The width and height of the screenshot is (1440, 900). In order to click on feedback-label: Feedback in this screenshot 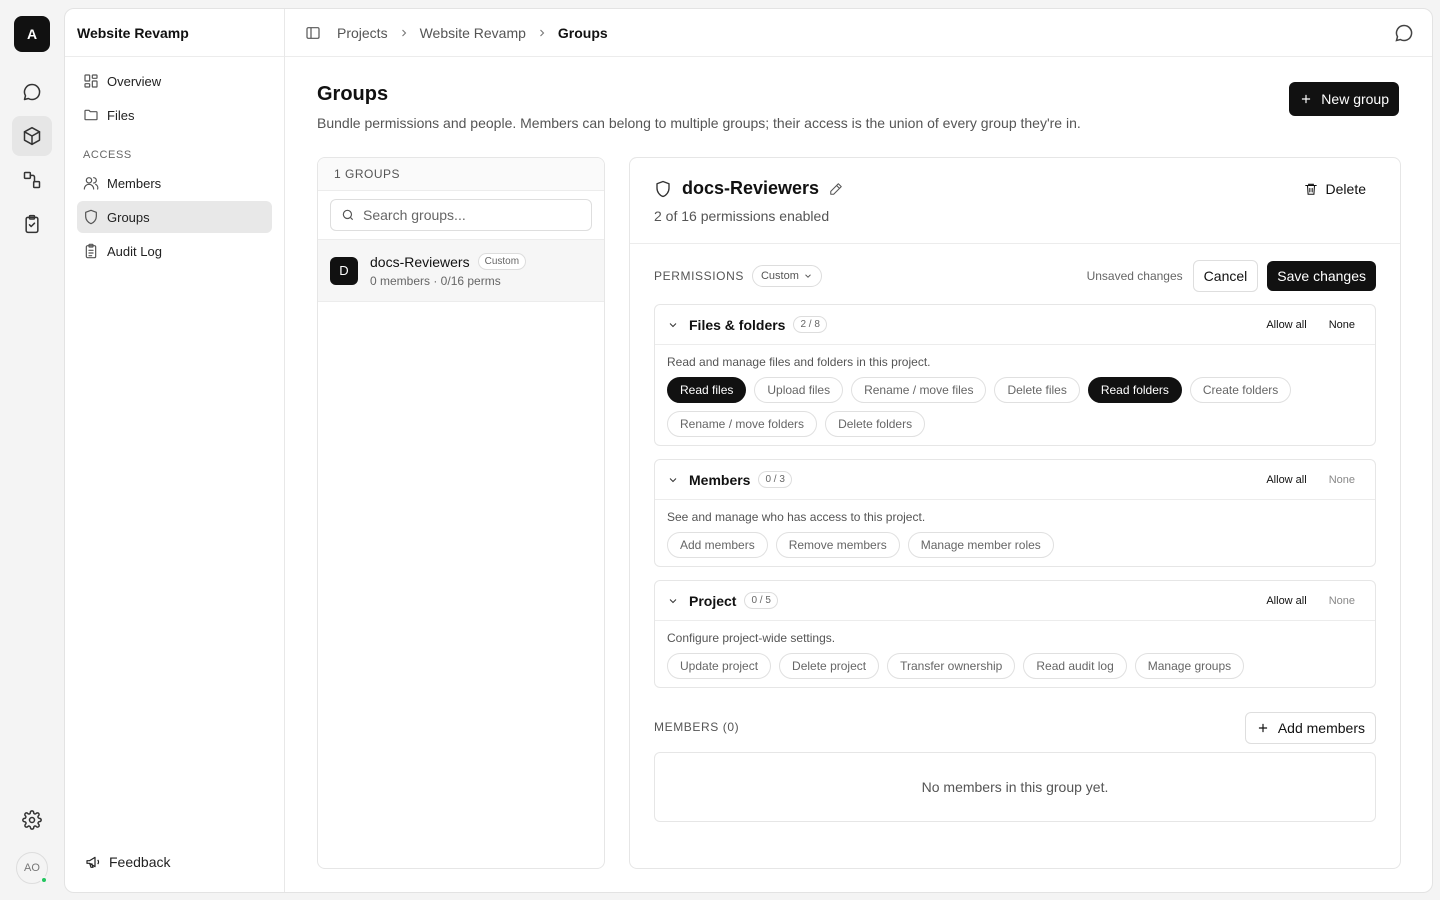, I will do `click(140, 862)`.